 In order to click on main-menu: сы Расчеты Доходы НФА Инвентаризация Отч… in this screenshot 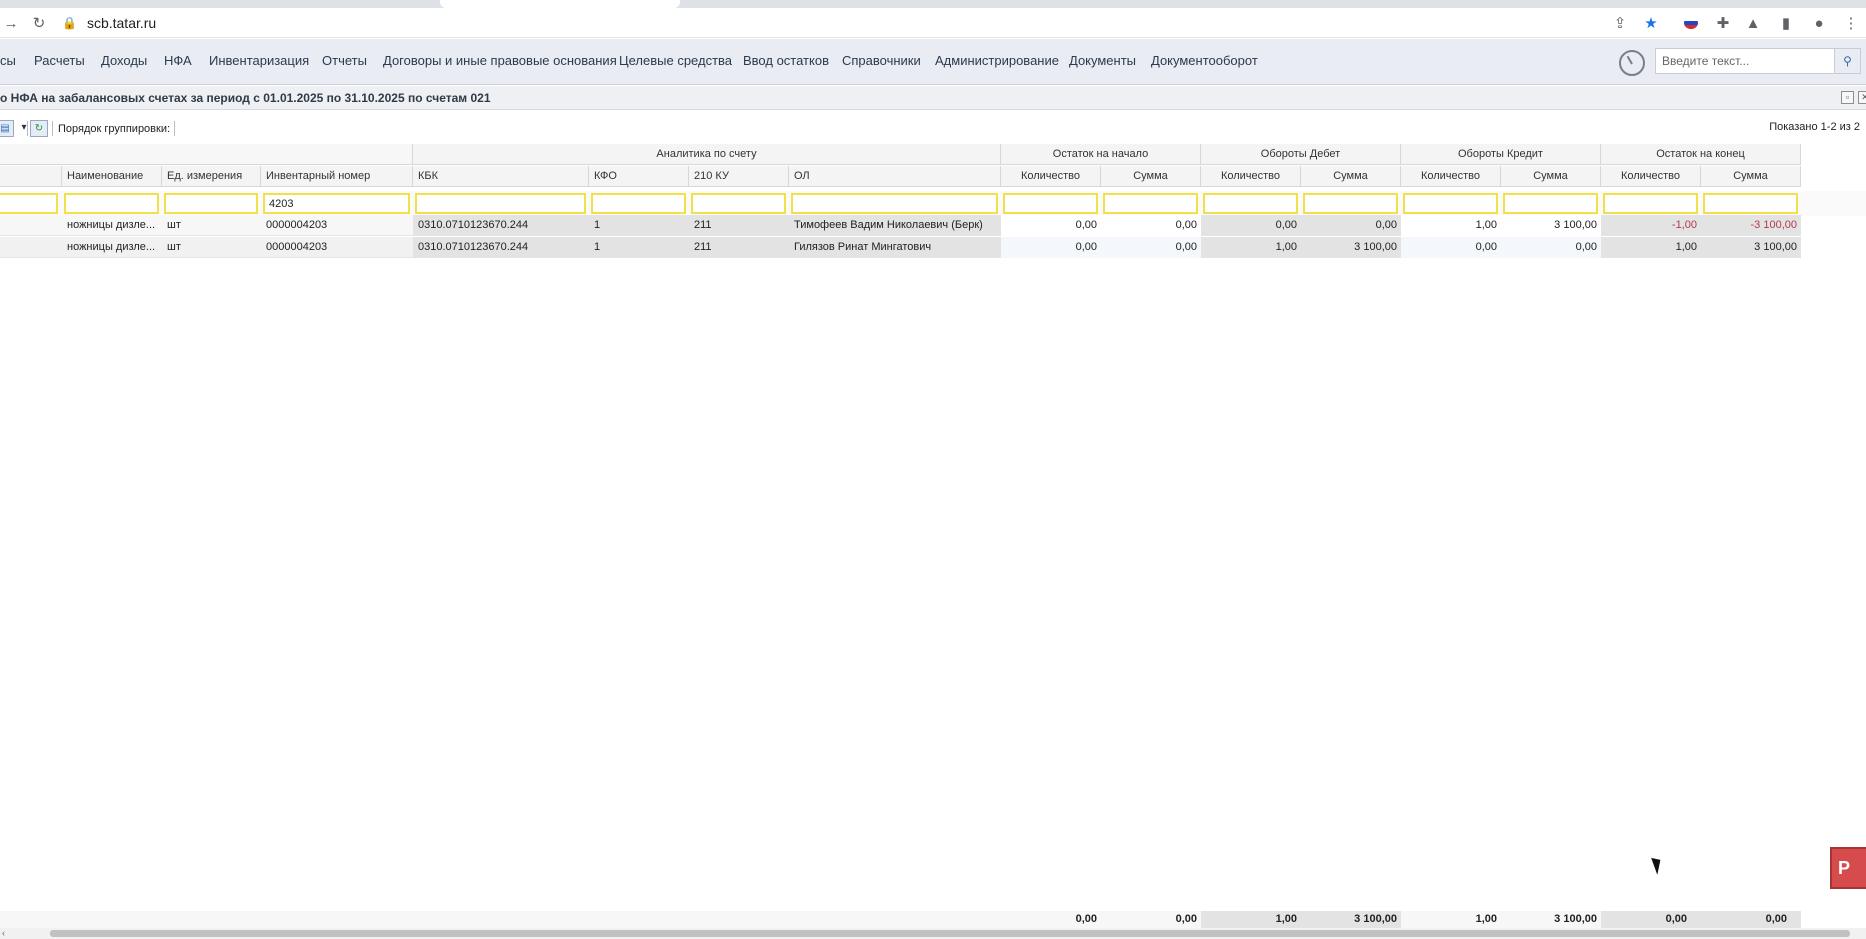, I will do `click(933, 62)`.